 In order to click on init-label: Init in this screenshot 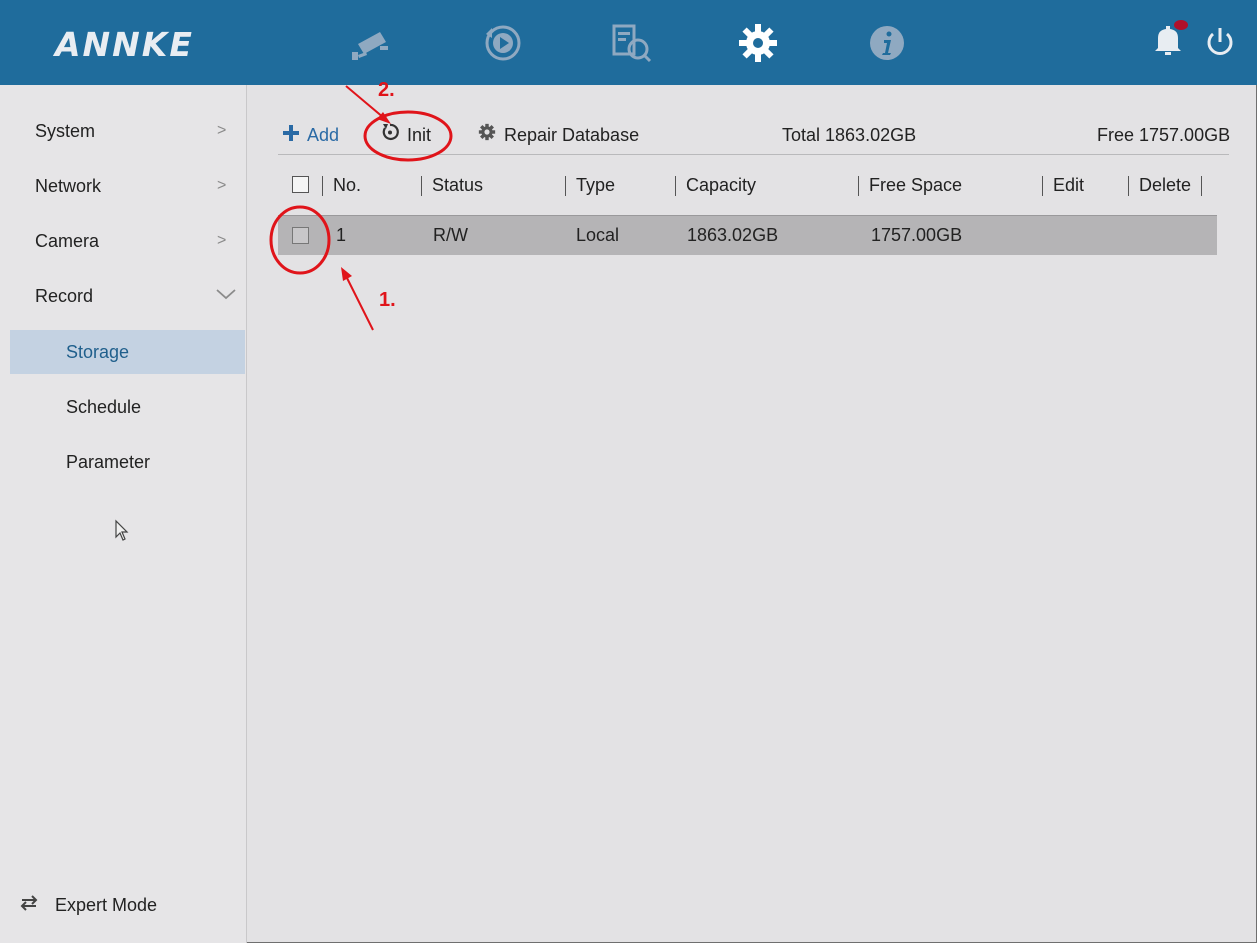, I will do `click(419, 135)`.